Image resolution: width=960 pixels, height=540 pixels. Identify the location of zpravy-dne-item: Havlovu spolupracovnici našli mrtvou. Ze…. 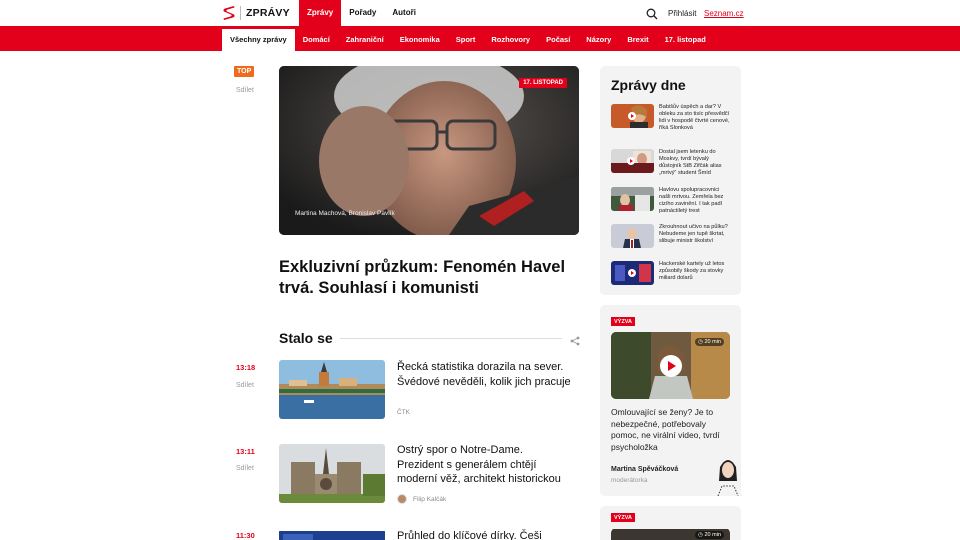
(671, 202).